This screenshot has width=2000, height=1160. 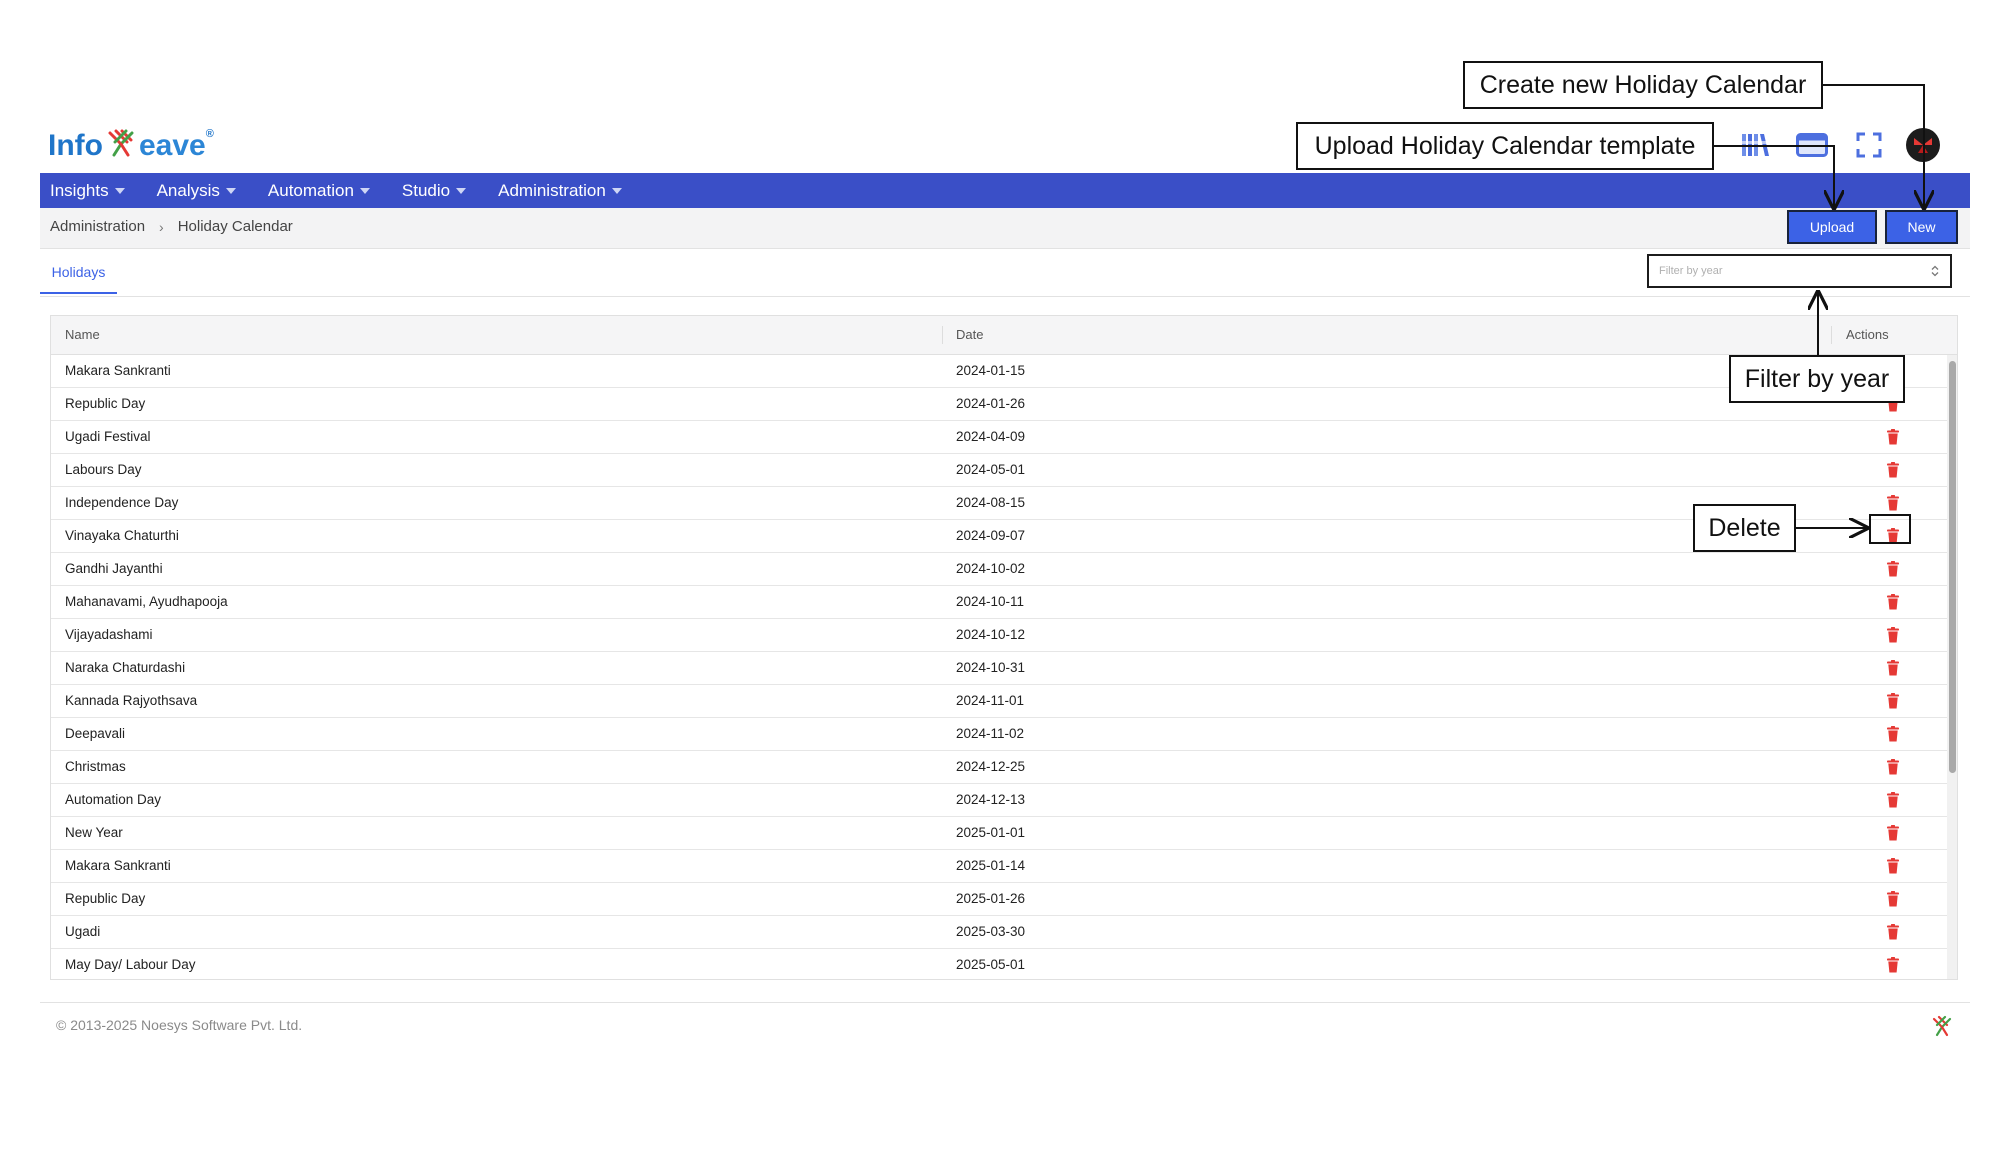 What do you see at coordinates (991, 568) in the screenshot?
I see `holiday-date: 2024-10-02` at bounding box center [991, 568].